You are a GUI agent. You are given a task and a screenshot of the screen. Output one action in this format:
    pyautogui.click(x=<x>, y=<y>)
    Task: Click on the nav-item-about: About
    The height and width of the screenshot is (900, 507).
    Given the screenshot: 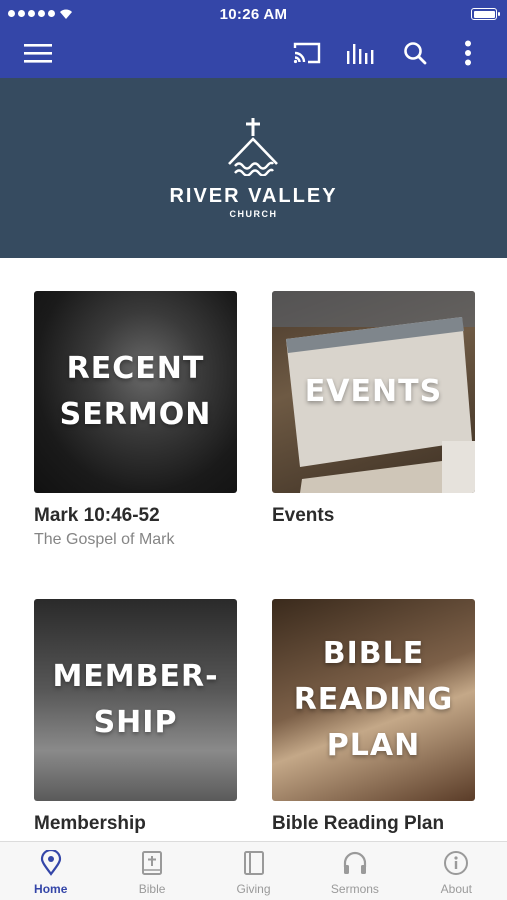 What is the action you would take?
    pyautogui.click(x=456, y=871)
    